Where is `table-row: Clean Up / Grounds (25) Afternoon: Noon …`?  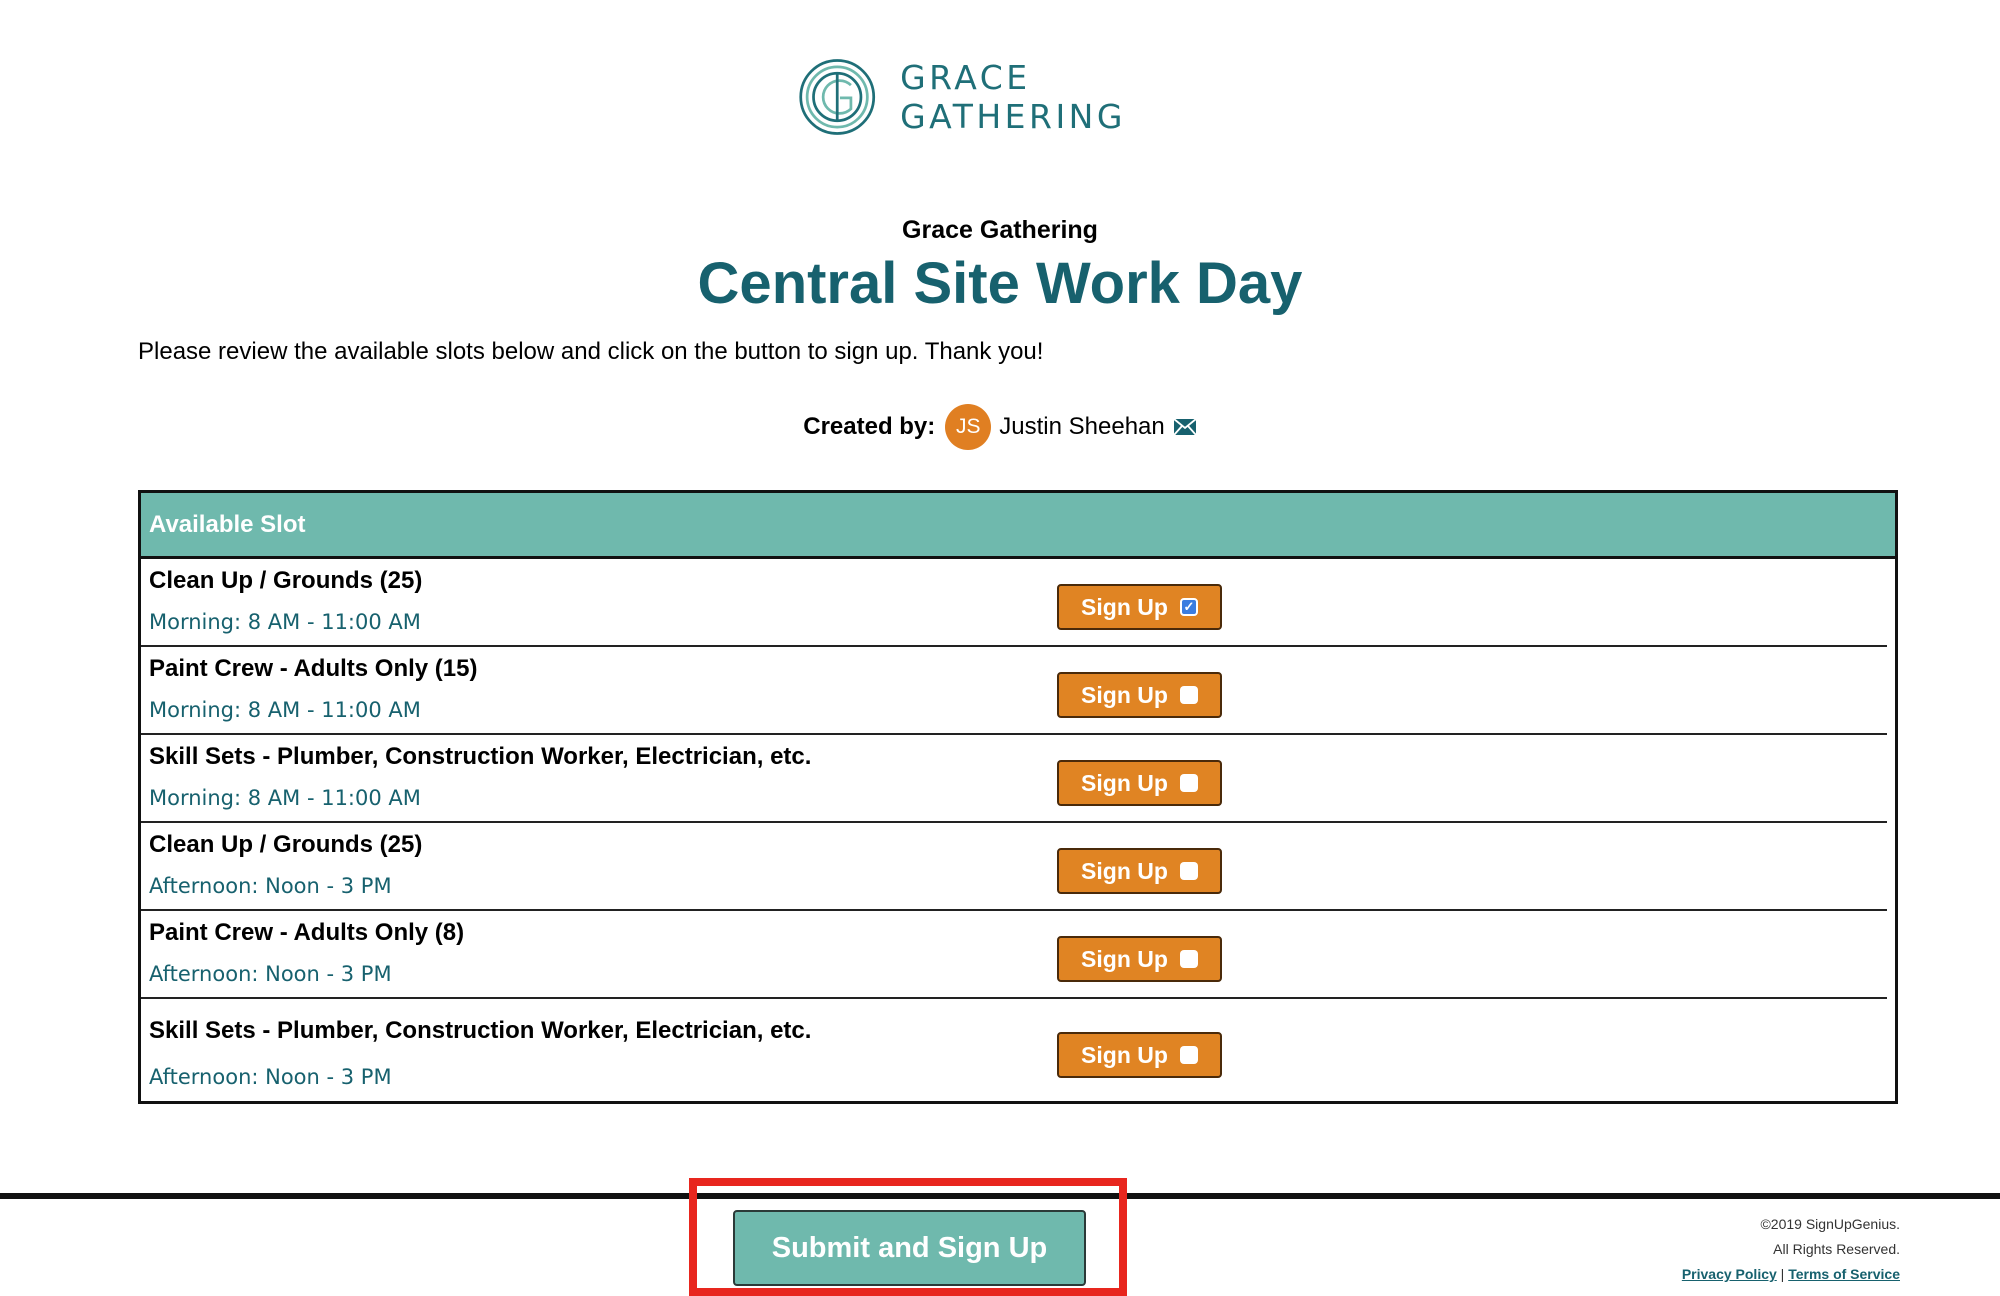
table-row: Clean Up / Grounds (25) Afternoon: Noon … is located at coordinates (1014, 867).